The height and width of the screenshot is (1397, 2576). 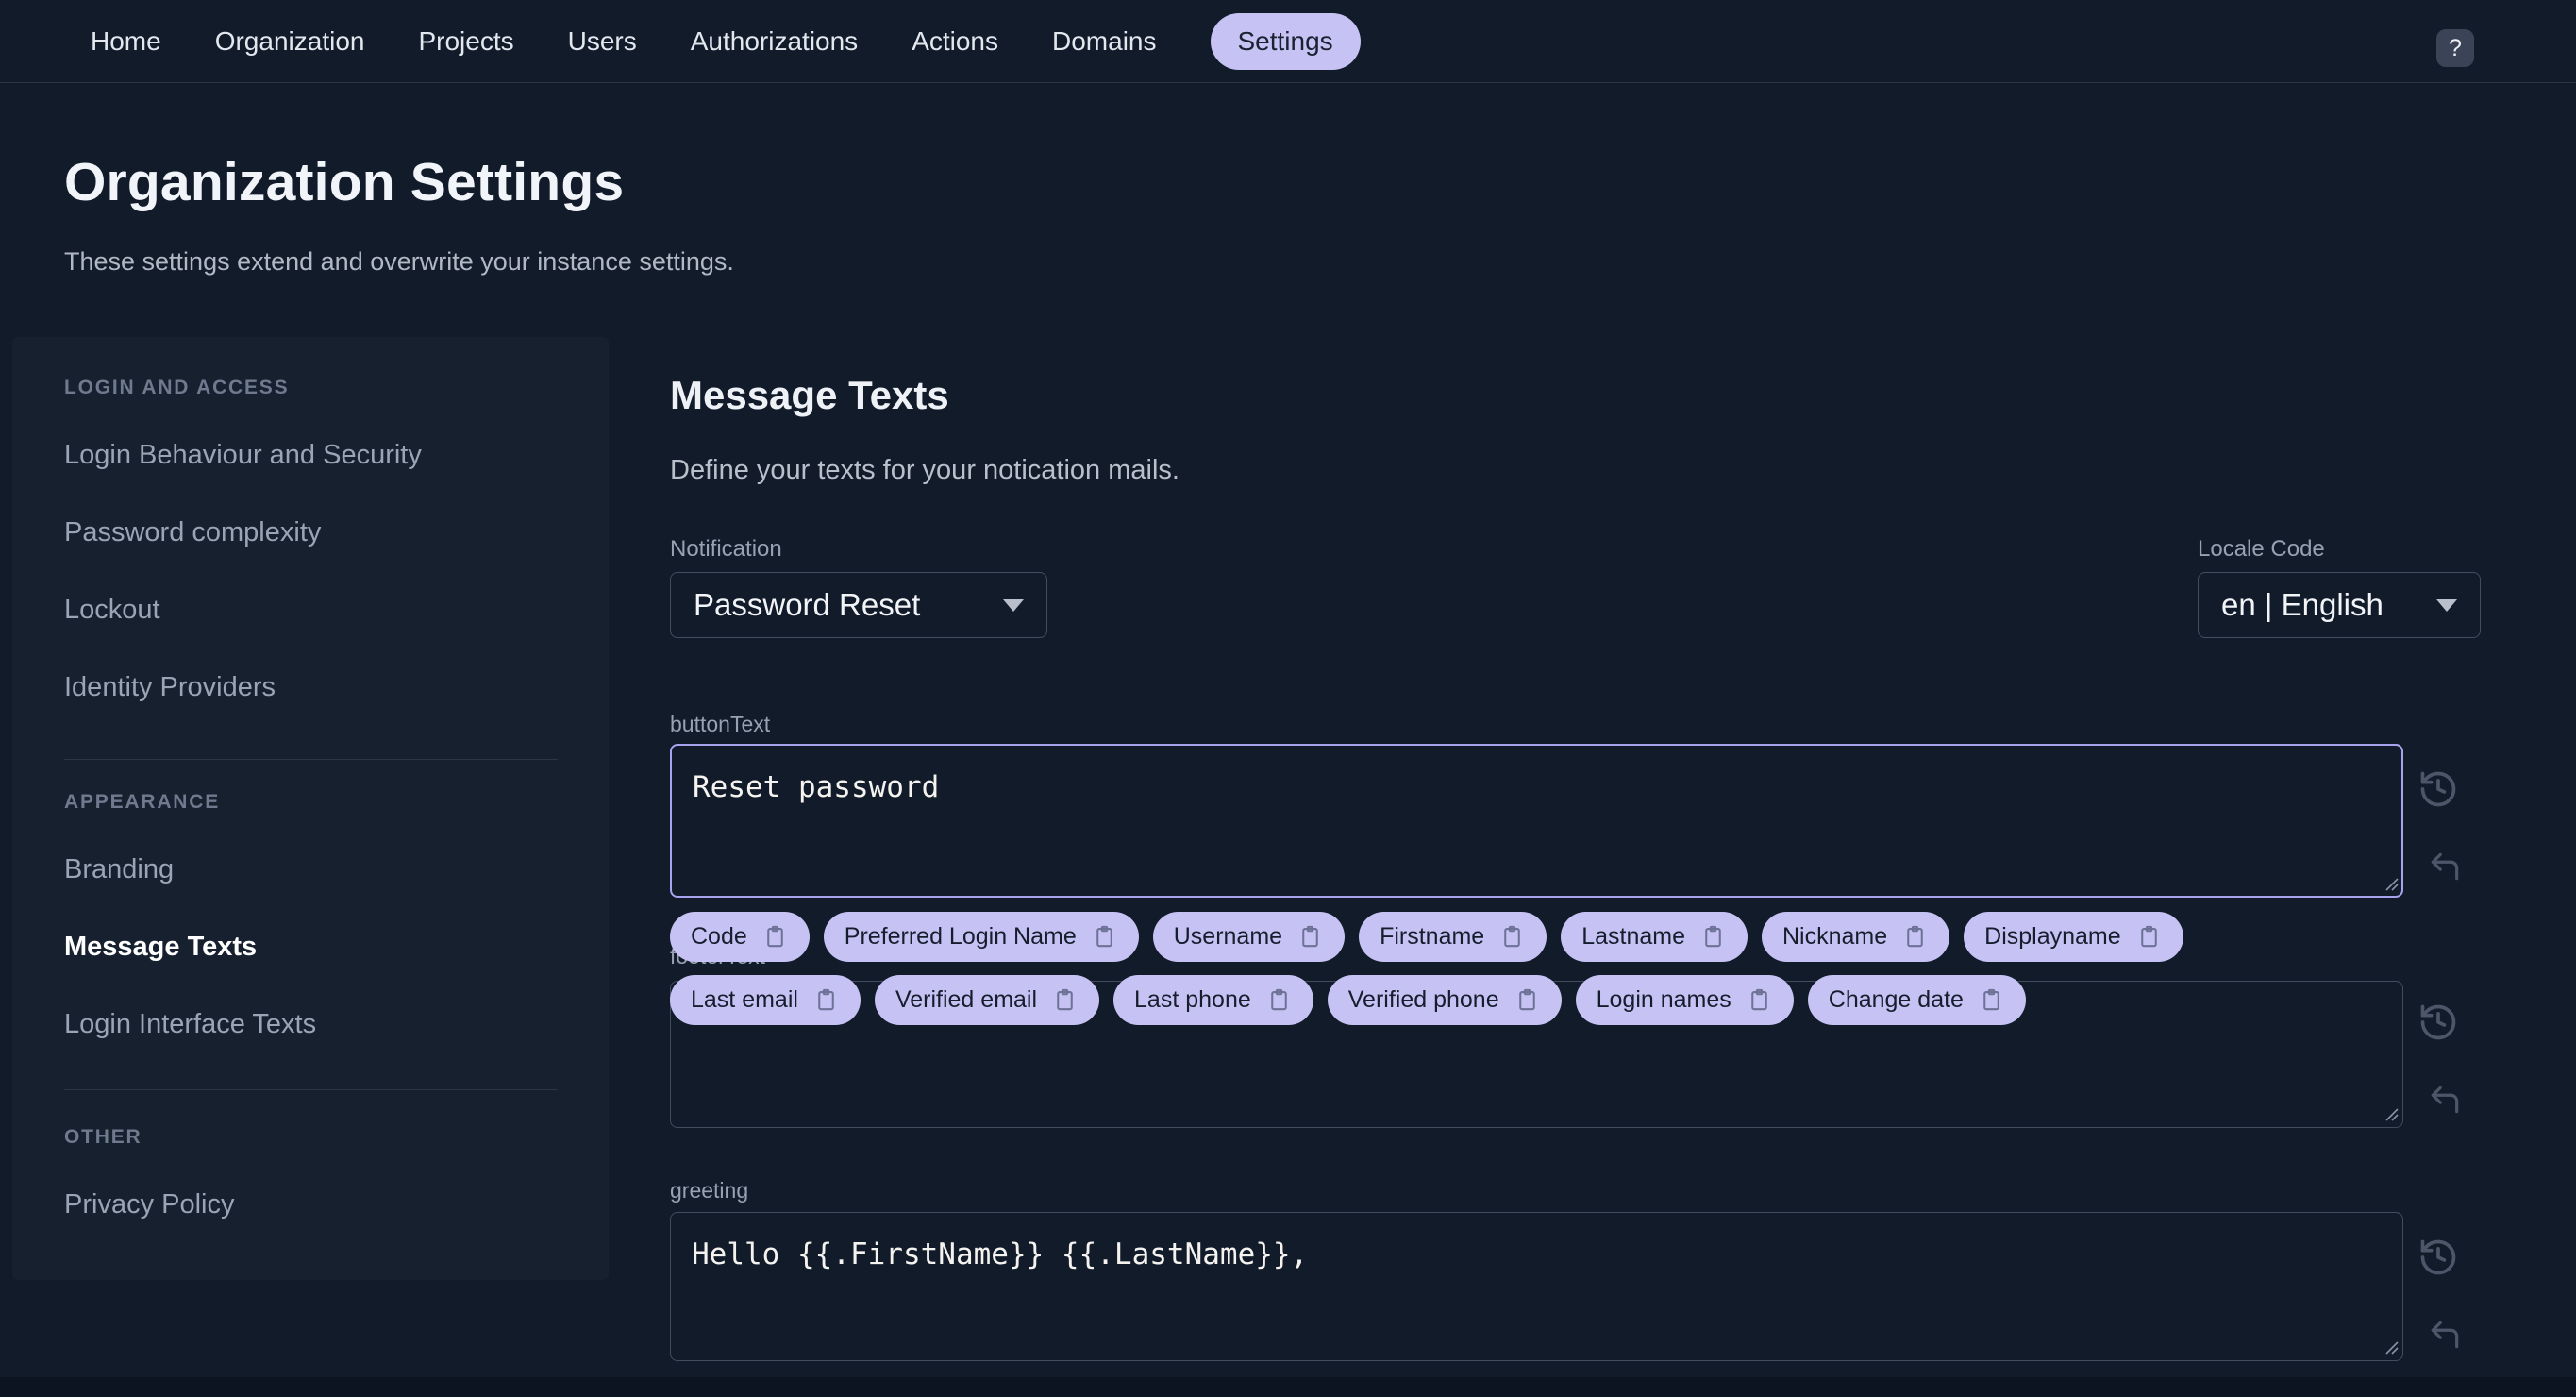 I want to click on locale-code-label: Locale Code, so click(x=2261, y=549).